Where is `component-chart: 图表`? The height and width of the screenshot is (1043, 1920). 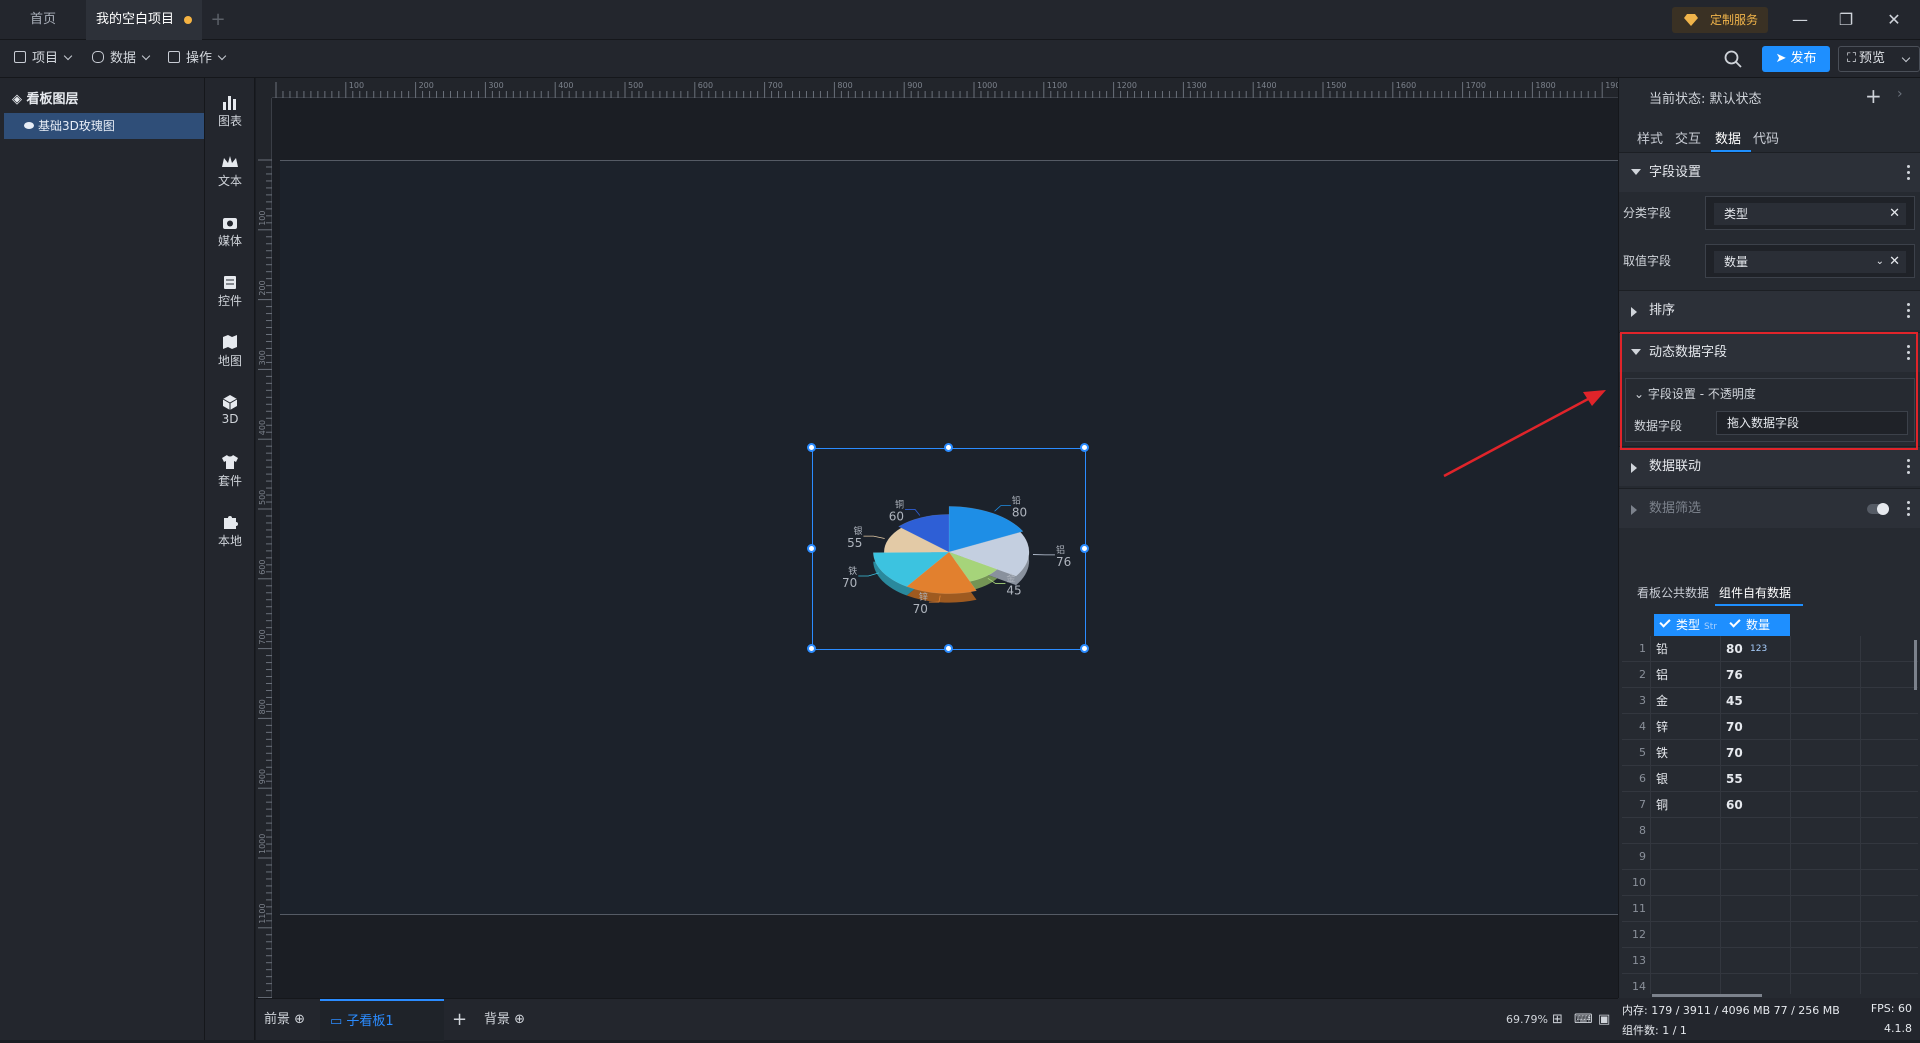
component-chart: 图表 is located at coordinates (230, 113).